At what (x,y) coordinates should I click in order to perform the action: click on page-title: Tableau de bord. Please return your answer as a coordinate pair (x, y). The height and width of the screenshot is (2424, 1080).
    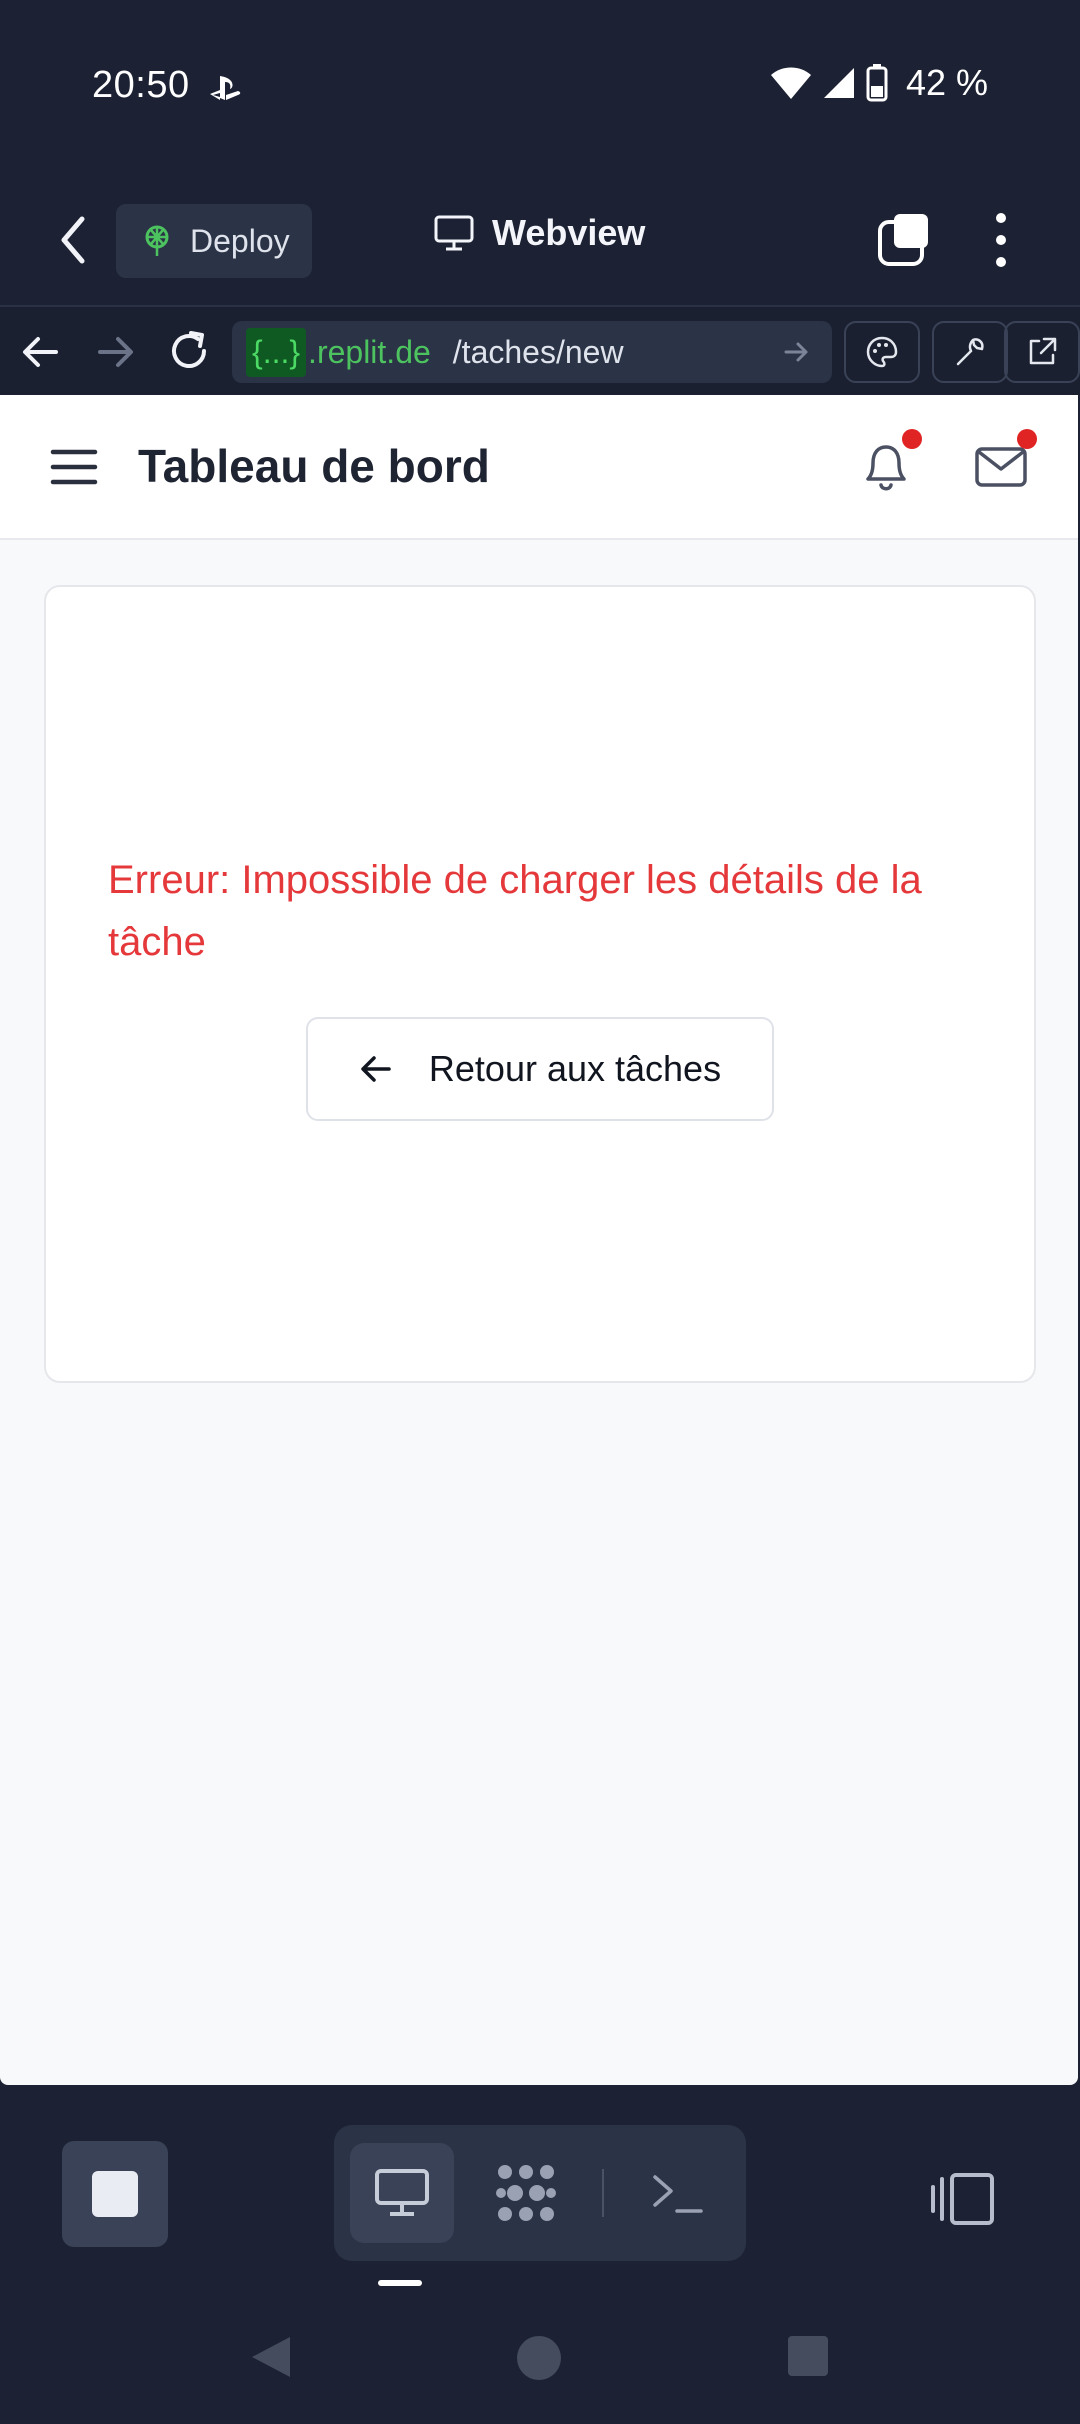
    Looking at the image, I should click on (314, 466).